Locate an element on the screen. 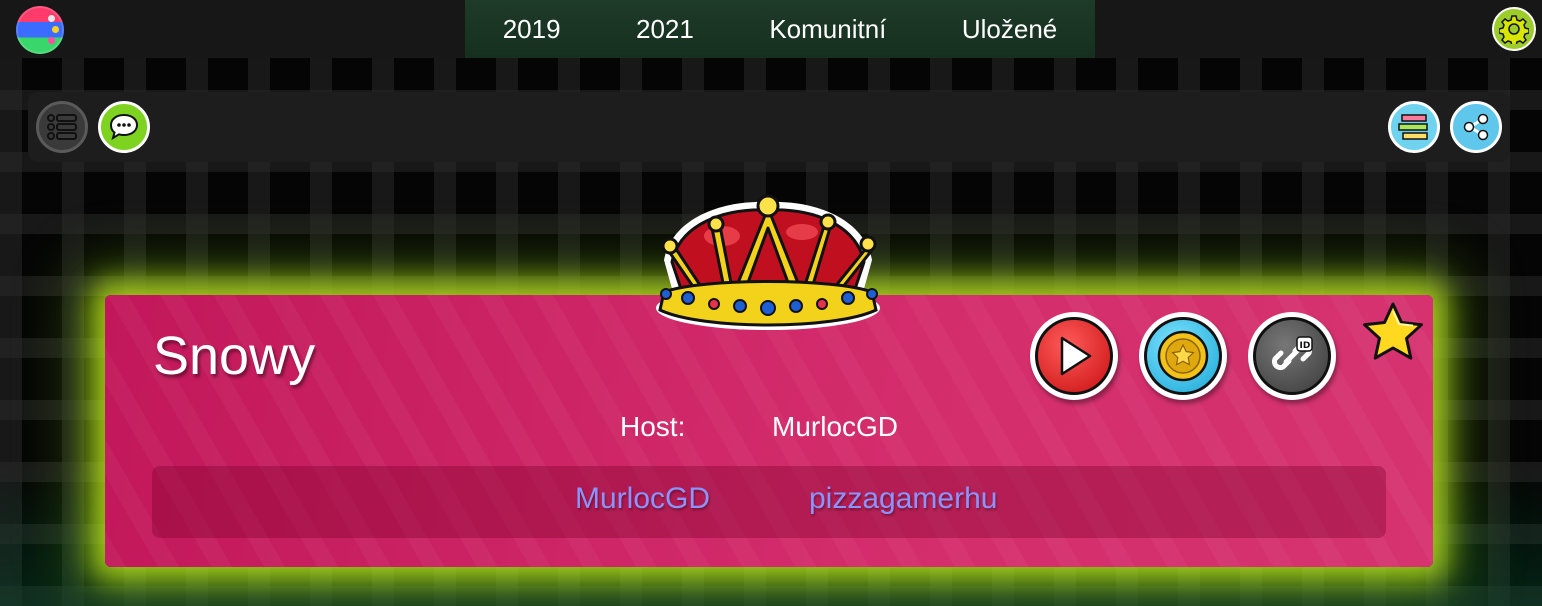 This screenshot has height=606, width=1542. comments-button is located at coordinates (124, 127).